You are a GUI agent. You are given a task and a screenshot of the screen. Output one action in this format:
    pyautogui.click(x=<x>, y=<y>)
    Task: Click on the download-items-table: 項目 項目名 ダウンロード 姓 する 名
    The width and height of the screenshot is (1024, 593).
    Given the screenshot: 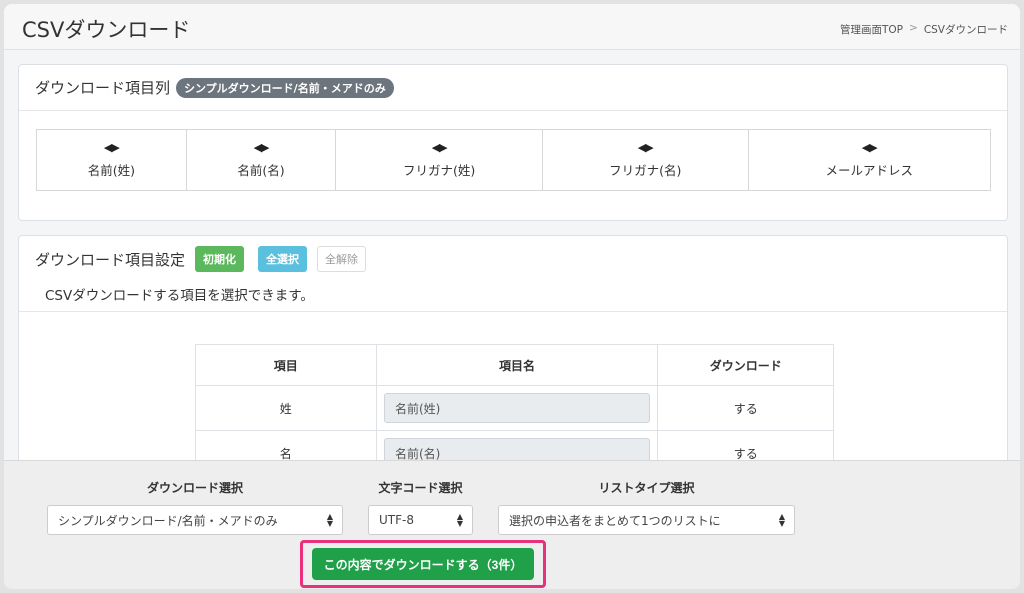 What is the action you would take?
    pyautogui.click(x=514, y=410)
    